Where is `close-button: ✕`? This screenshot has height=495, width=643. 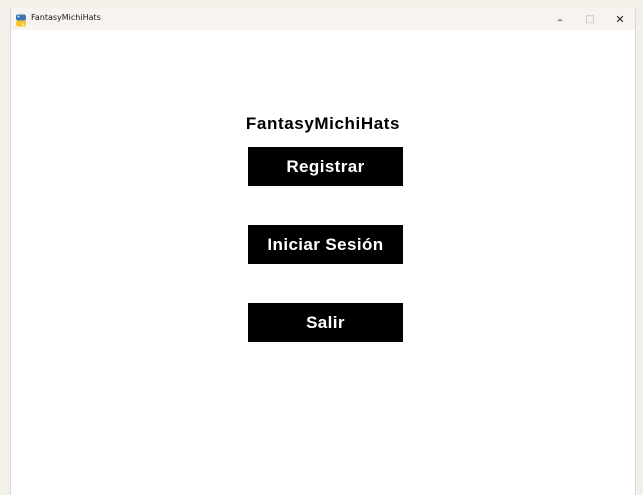 close-button: ✕ is located at coordinates (620, 19).